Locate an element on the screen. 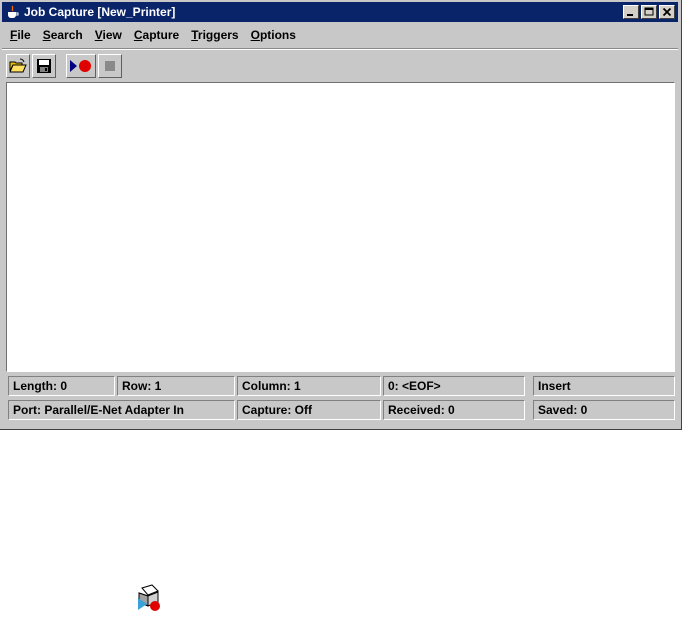 This screenshot has height=617, width=682. maximize-button is located at coordinates (649, 12).